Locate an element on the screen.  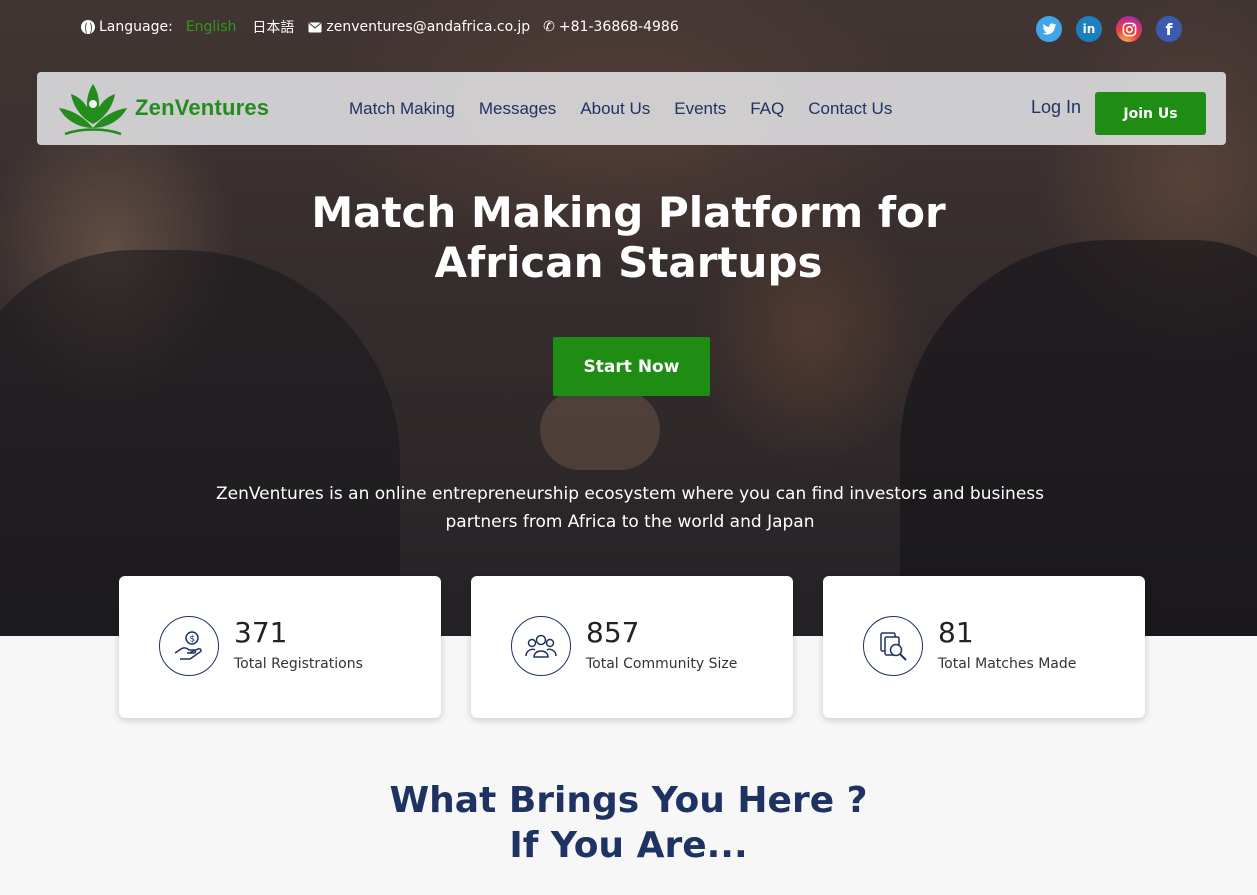
hand-coin-icon: $ is located at coordinates (189, 646).